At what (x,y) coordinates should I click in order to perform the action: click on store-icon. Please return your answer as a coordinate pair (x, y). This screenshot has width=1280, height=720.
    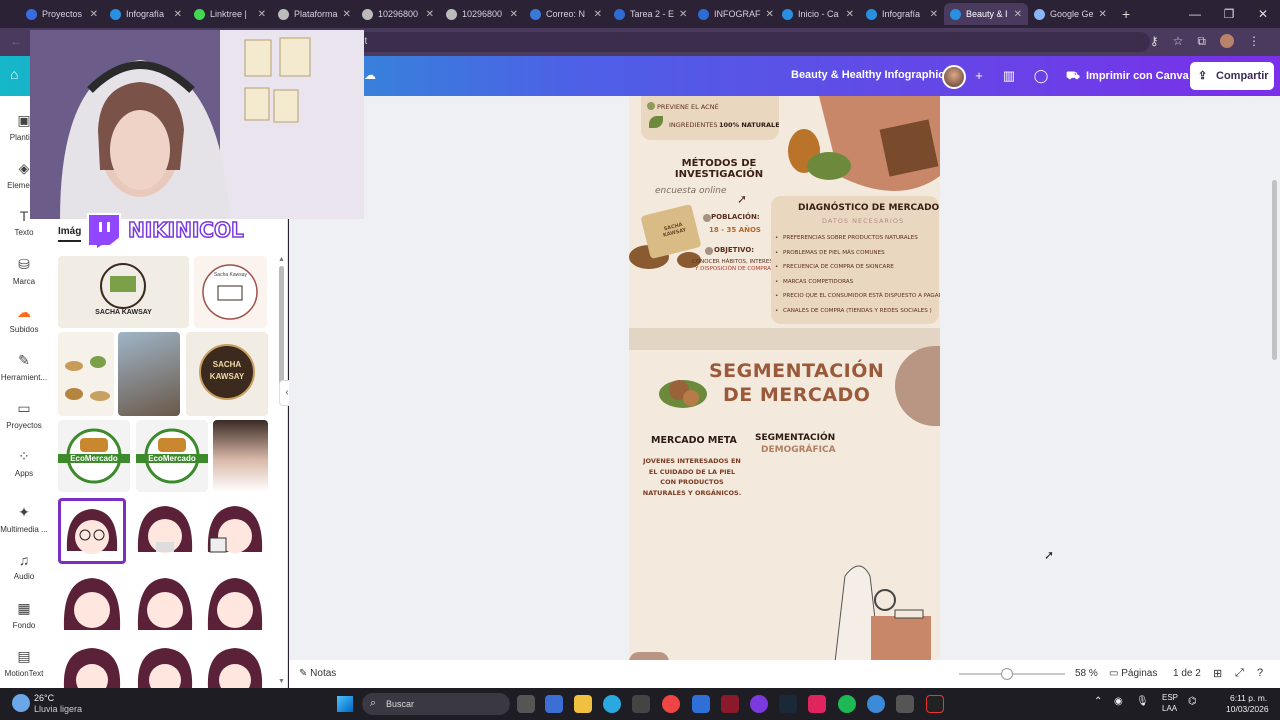
    Looking at the image, I should click on (641, 704).